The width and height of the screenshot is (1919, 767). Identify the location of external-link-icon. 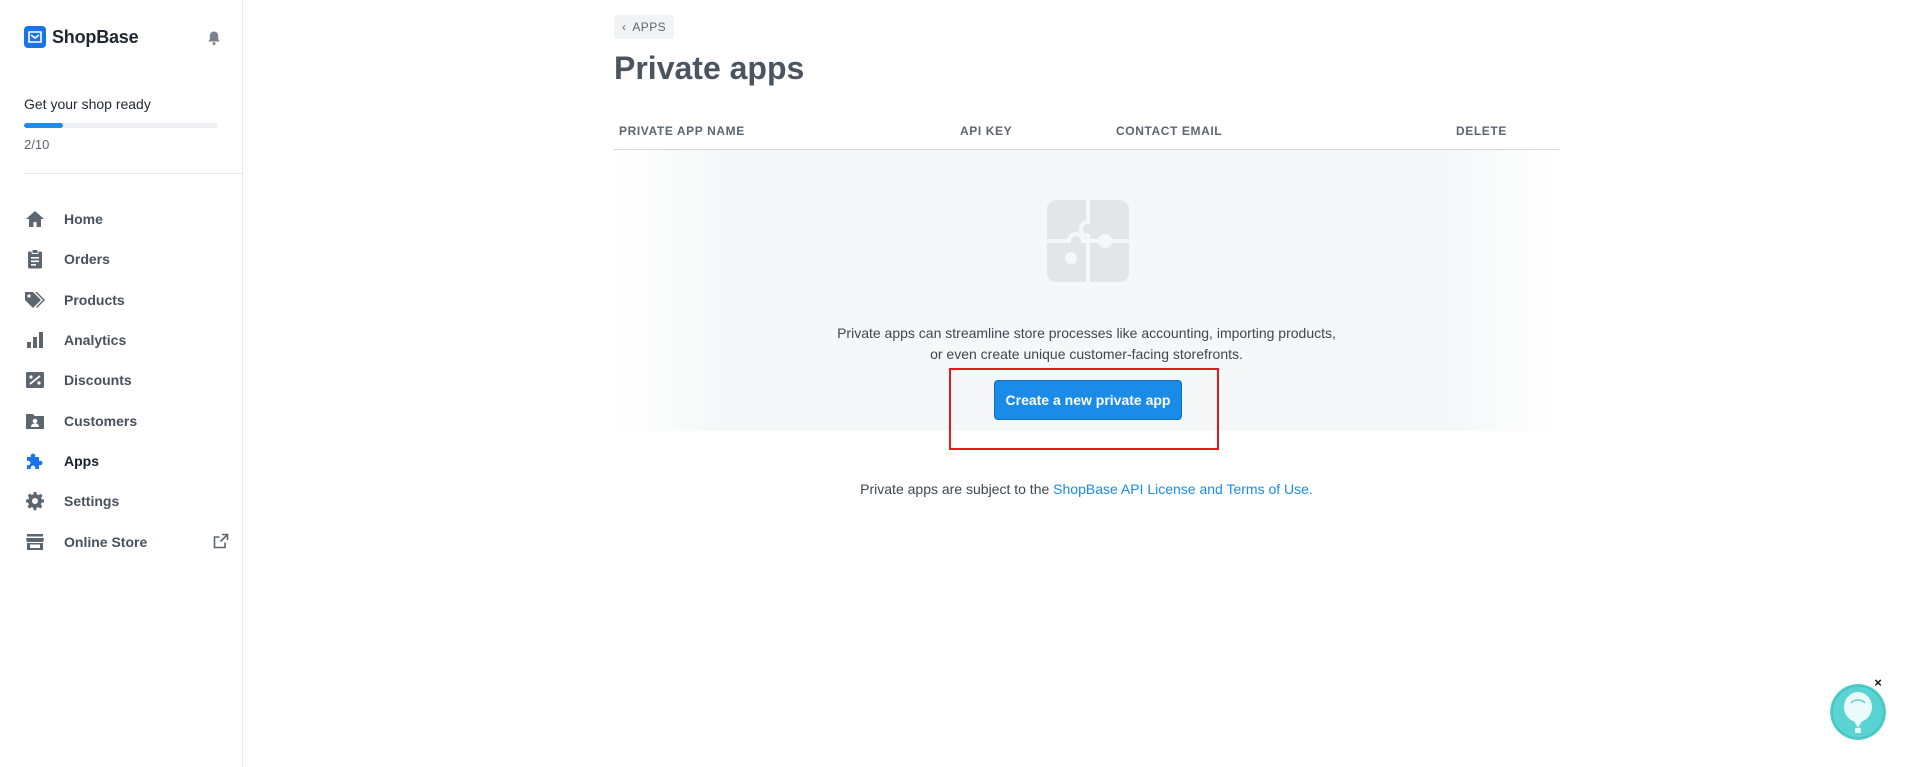
(221, 541).